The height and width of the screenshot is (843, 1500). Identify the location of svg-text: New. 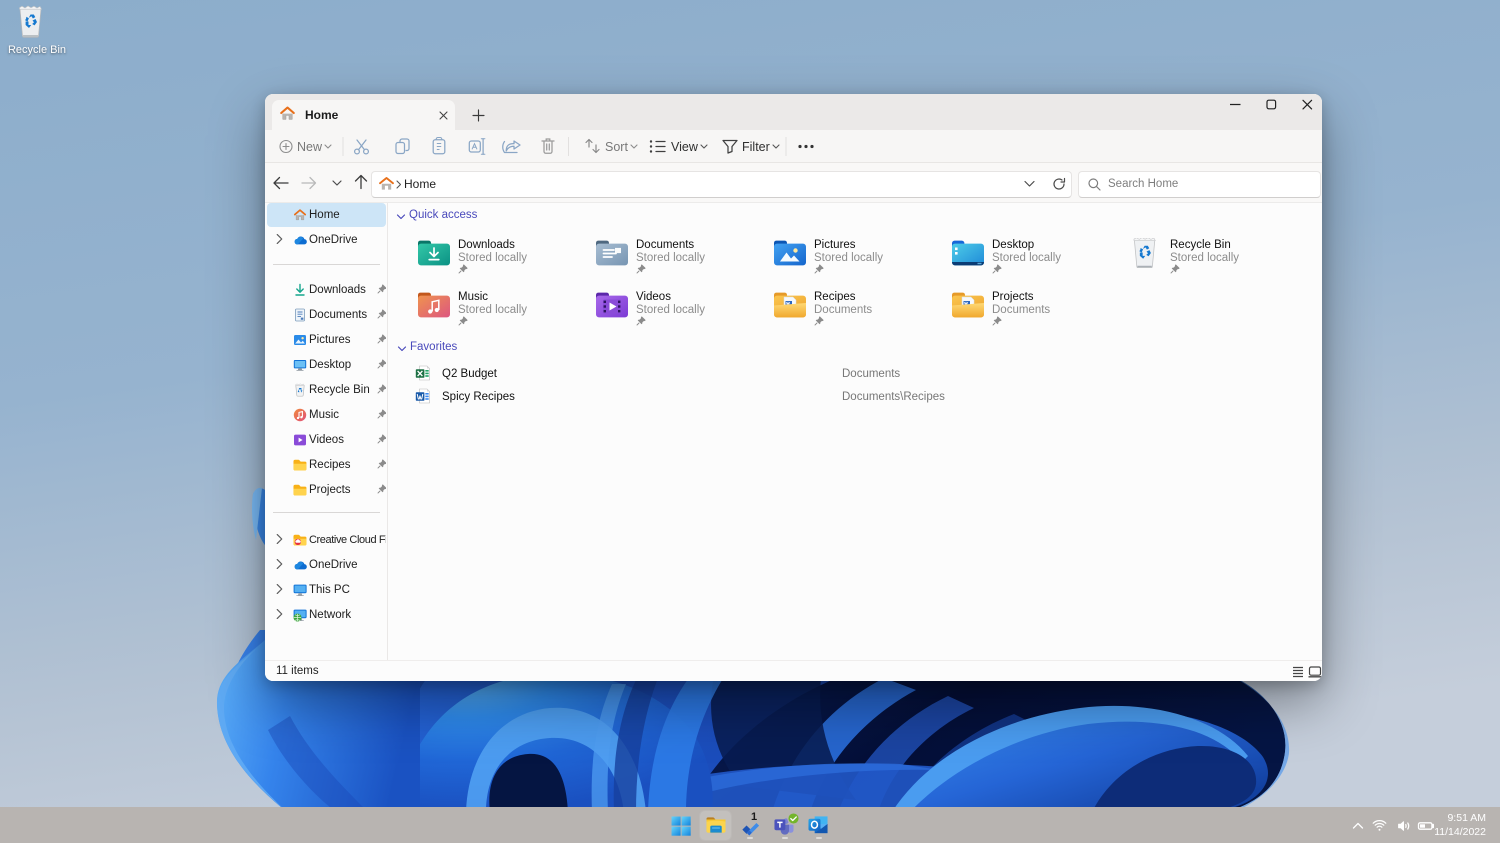
(310, 147).